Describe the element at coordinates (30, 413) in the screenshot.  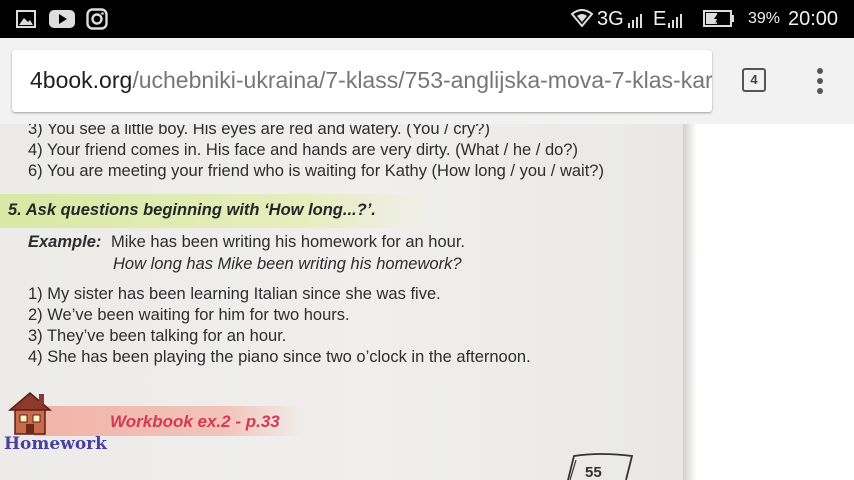
I see `house-icon` at that location.